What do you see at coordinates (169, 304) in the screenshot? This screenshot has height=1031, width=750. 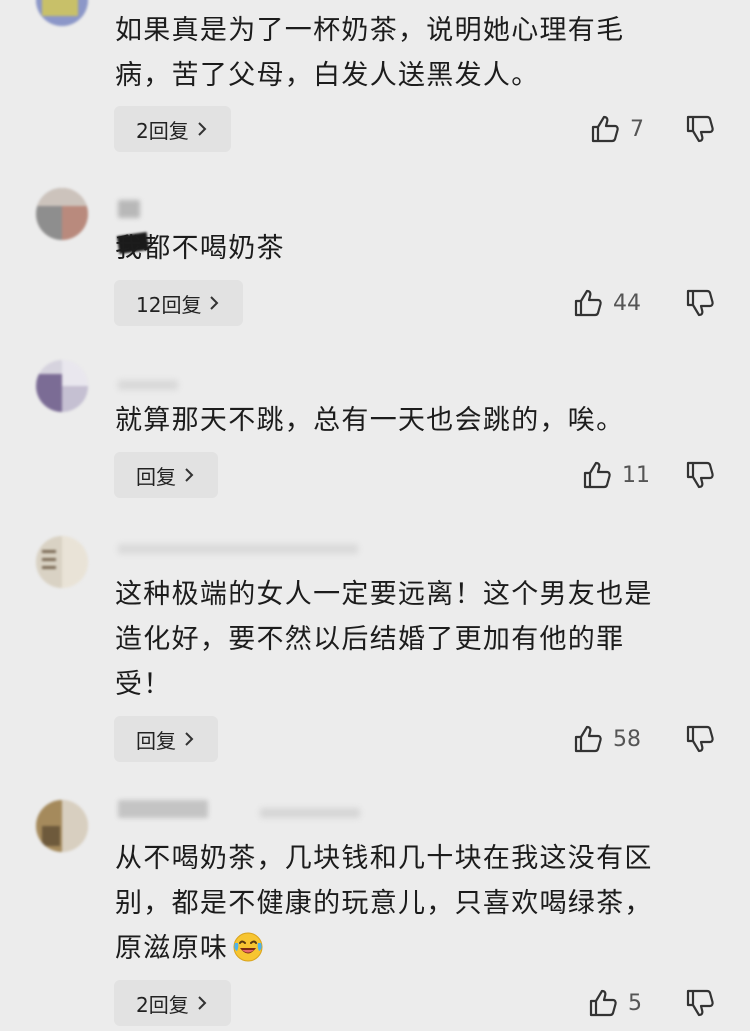 I see `reply-label: 12回复` at bounding box center [169, 304].